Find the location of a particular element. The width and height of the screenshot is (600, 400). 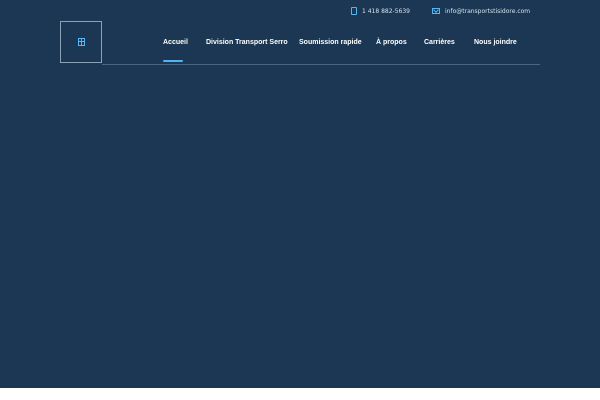

phone-contact: 1 418 882-5639 is located at coordinates (380, 11).